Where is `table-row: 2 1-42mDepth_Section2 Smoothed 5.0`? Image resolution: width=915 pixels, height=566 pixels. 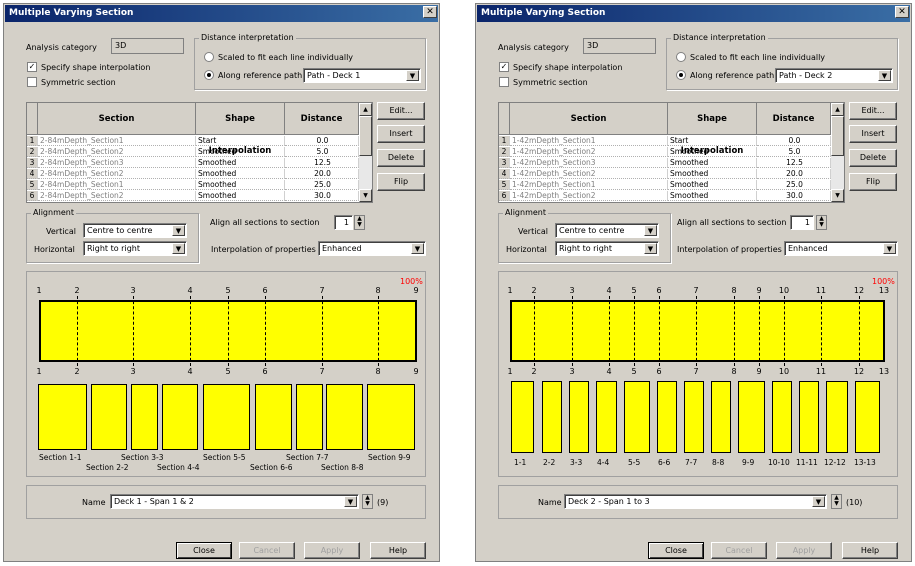 table-row: 2 1-42mDepth_Section2 Smoothed 5.0 is located at coordinates (665, 152).